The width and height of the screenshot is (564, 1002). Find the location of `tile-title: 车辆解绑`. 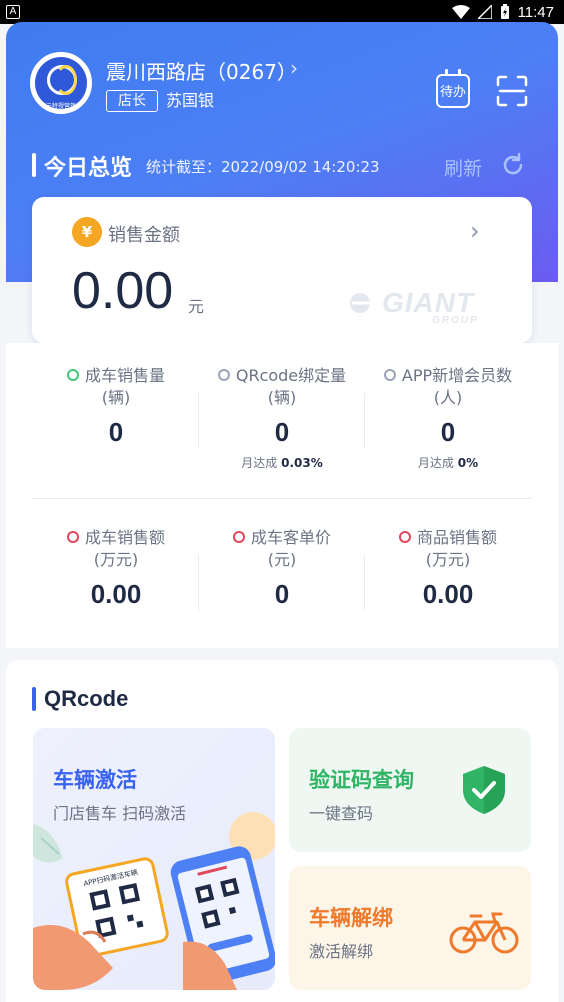

tile-title: 车辆解绑 is located at coordinates (351, 918).